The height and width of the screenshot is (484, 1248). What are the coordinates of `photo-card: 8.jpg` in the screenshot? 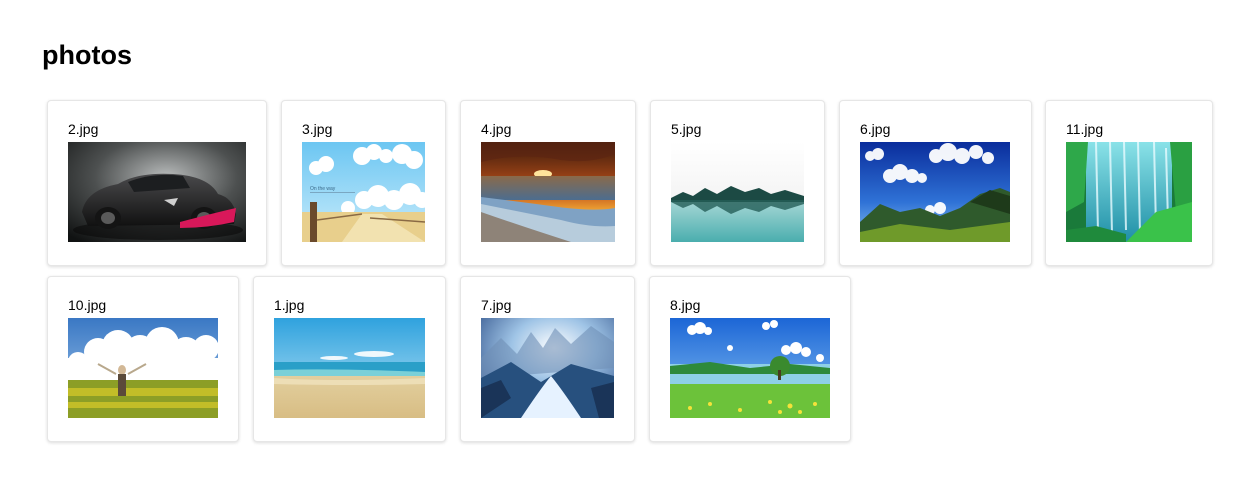 It's located at (750, 359).